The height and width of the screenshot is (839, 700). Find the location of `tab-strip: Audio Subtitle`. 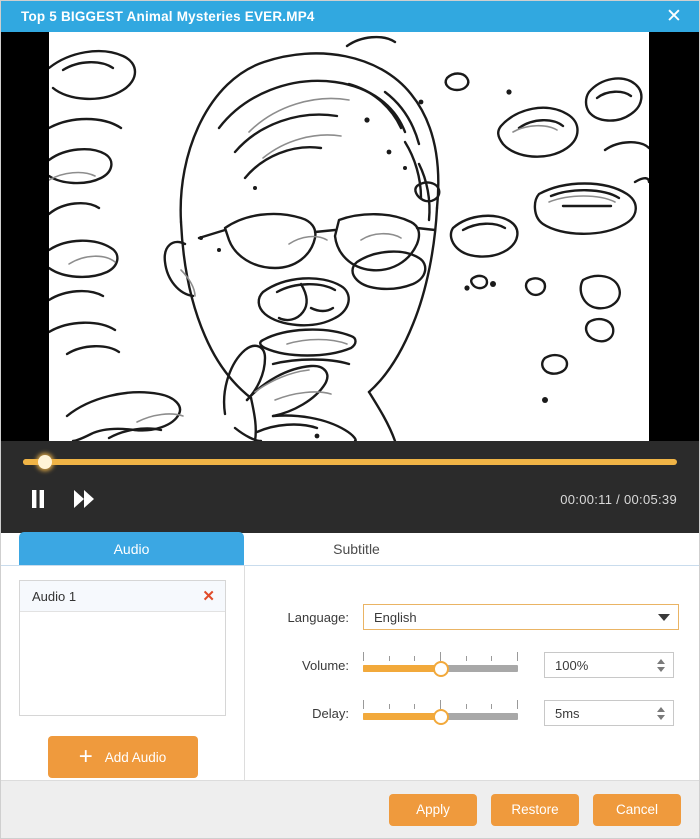

tab-strip: Audio Subtitle is located at coordinates (350, 549).